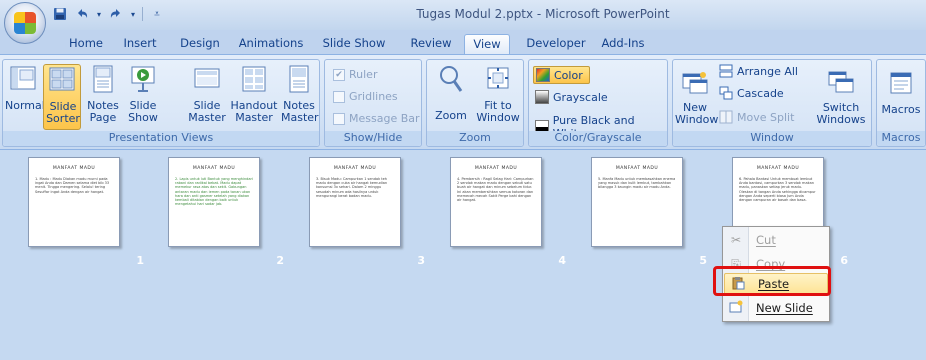 This screenshot has width=926, height=360. Describe the element at coordinates (339, 74) in the screenshot. I see `checkbox-checked-icon: ✔` at that location.